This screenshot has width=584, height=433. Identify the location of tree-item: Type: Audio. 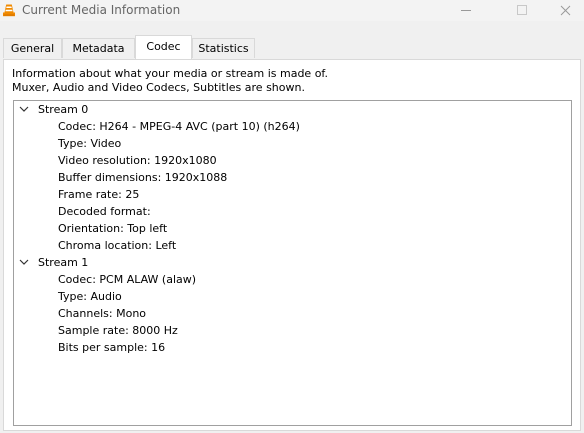
(90, 296).